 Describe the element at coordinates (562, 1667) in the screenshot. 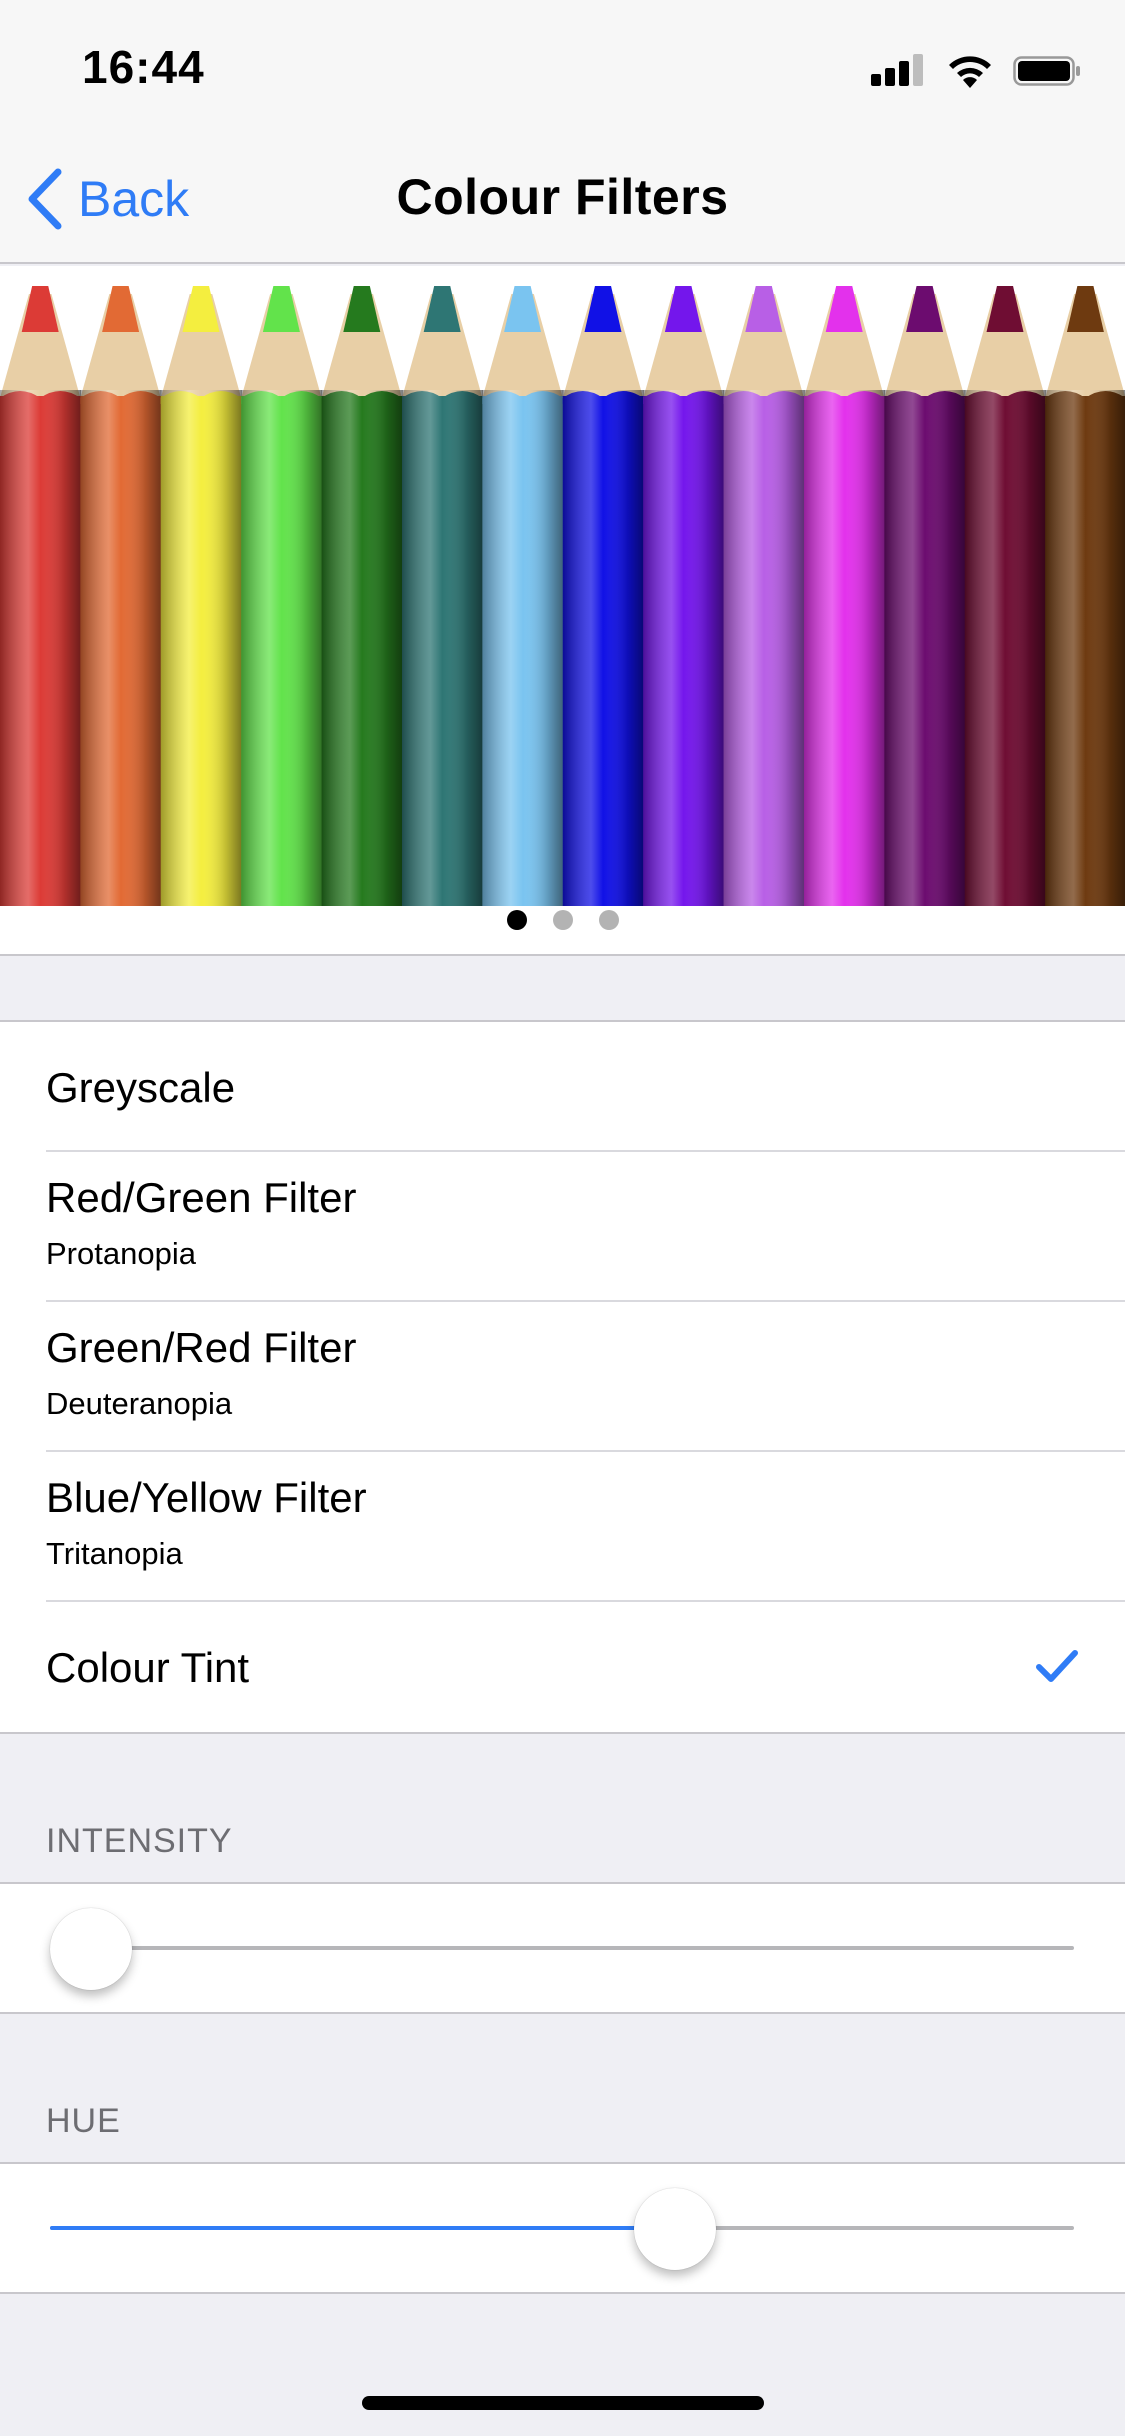

I see `filter-row: Colour Tint` at that location.